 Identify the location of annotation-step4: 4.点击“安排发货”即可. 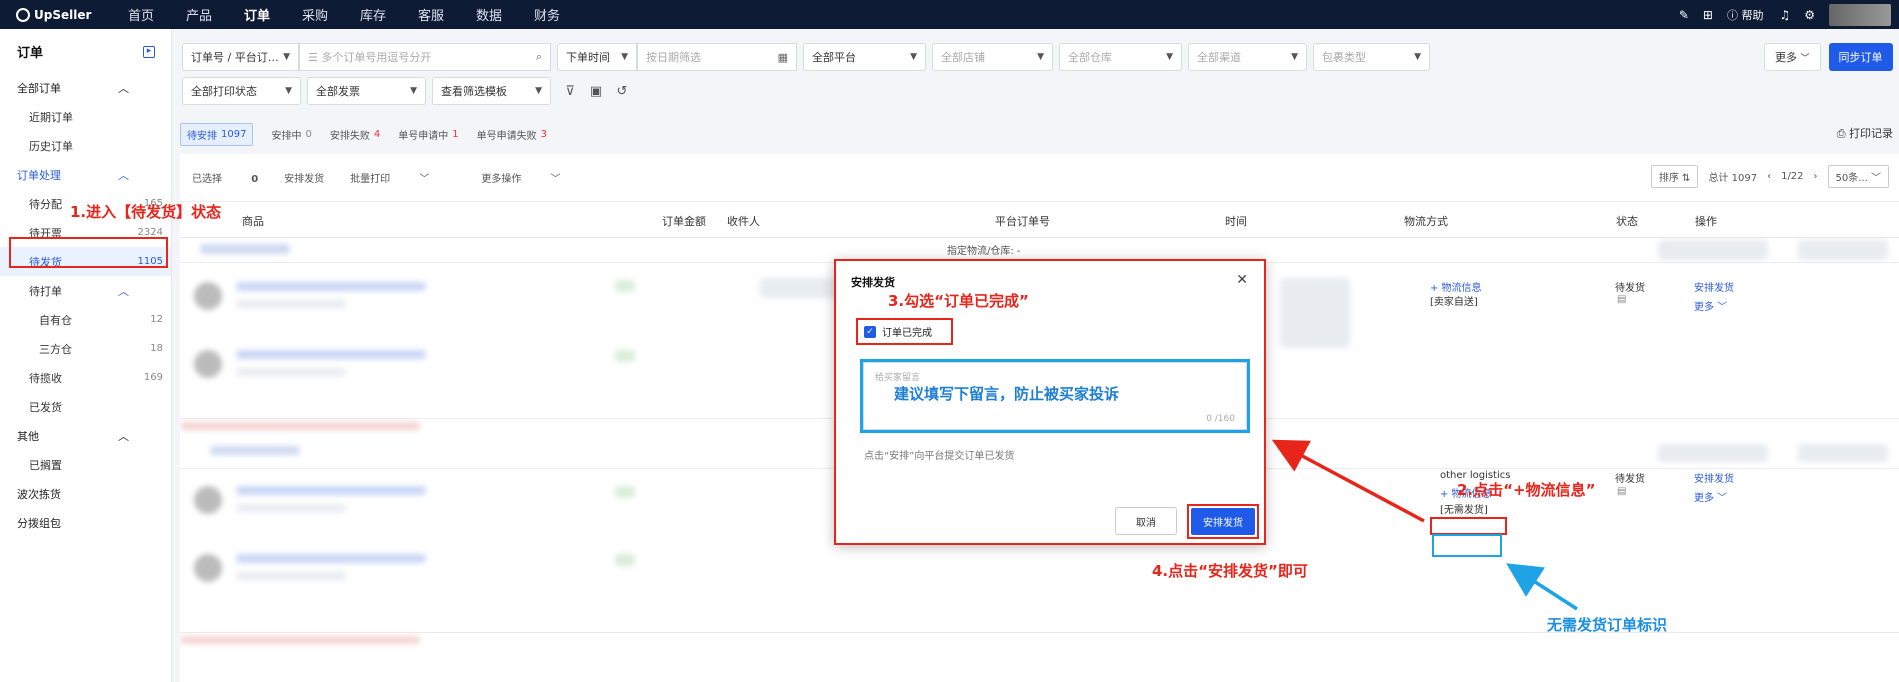
(1230, 571).